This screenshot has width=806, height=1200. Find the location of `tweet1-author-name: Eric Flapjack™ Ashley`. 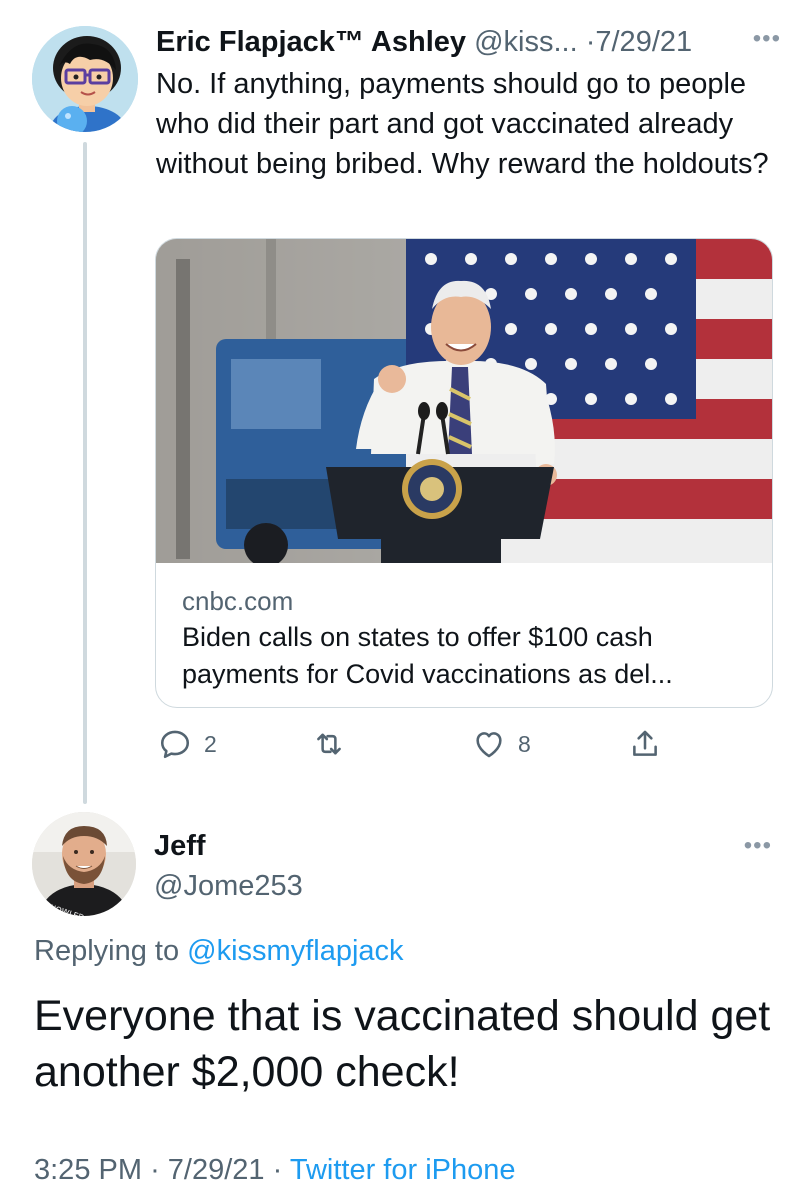

tweet1-author-name: Eric Flapjack™ Ashley is located at coordinates (311, 42).